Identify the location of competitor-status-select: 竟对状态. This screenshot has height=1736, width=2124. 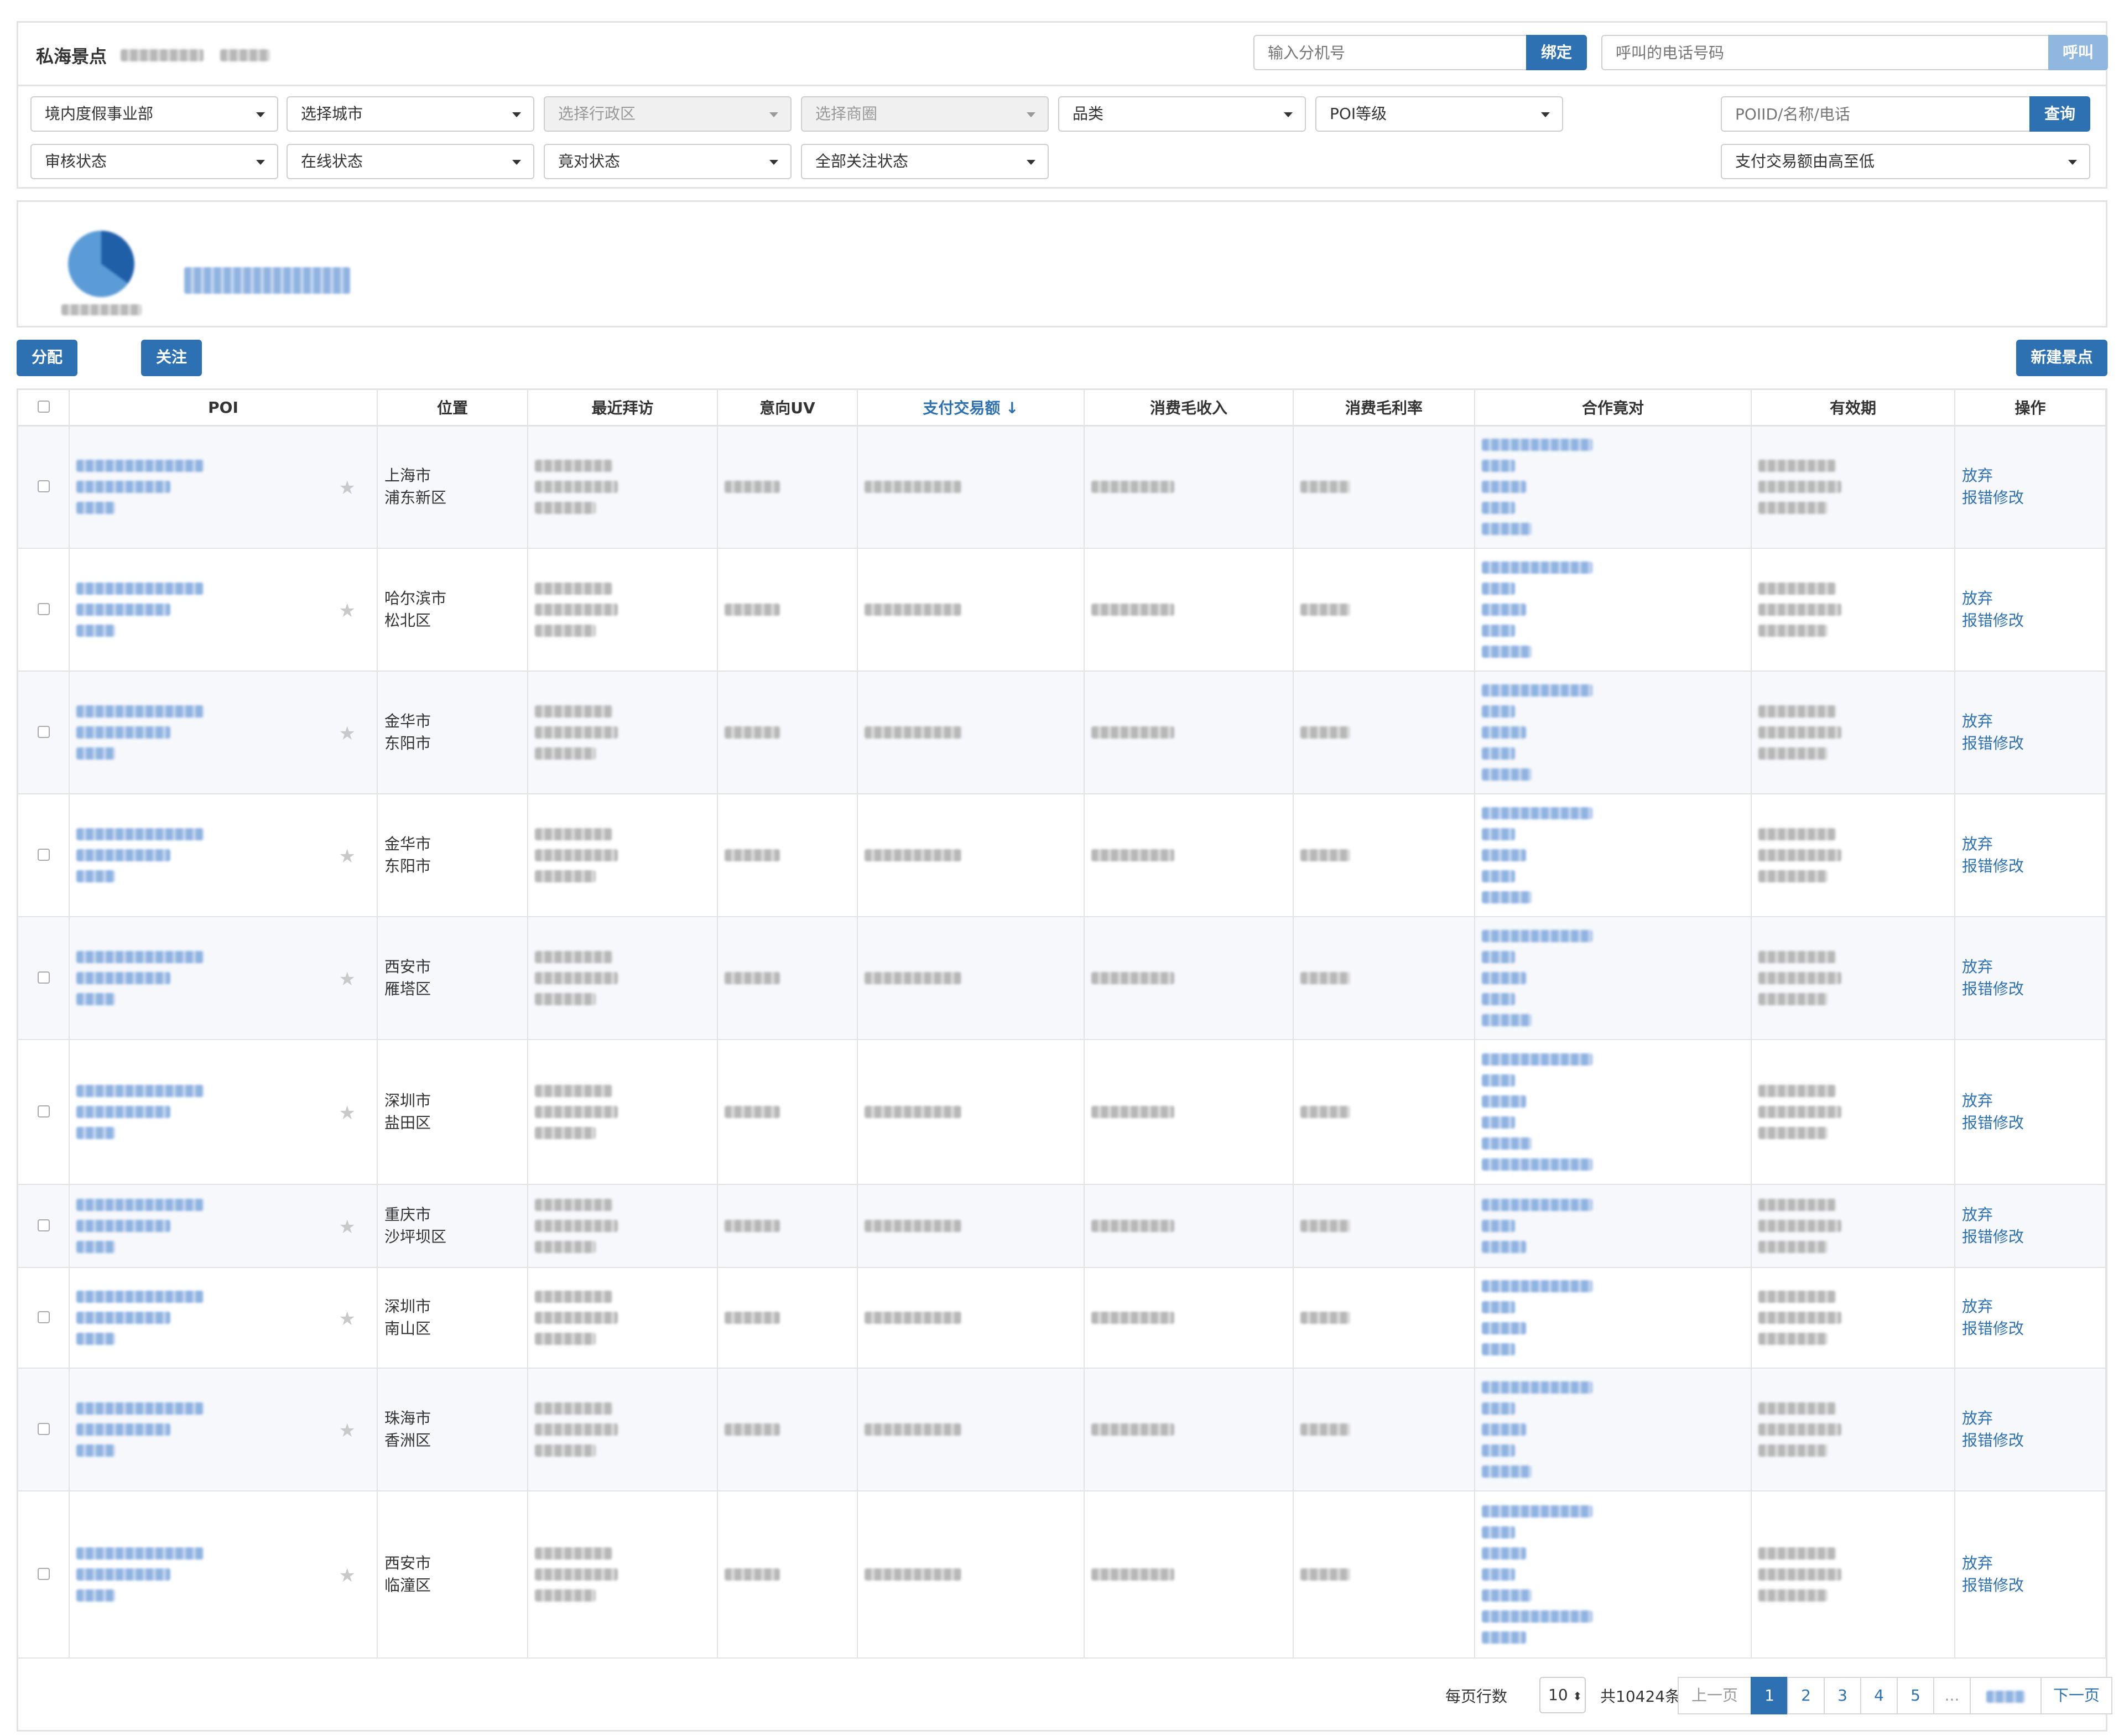
(668, 161).